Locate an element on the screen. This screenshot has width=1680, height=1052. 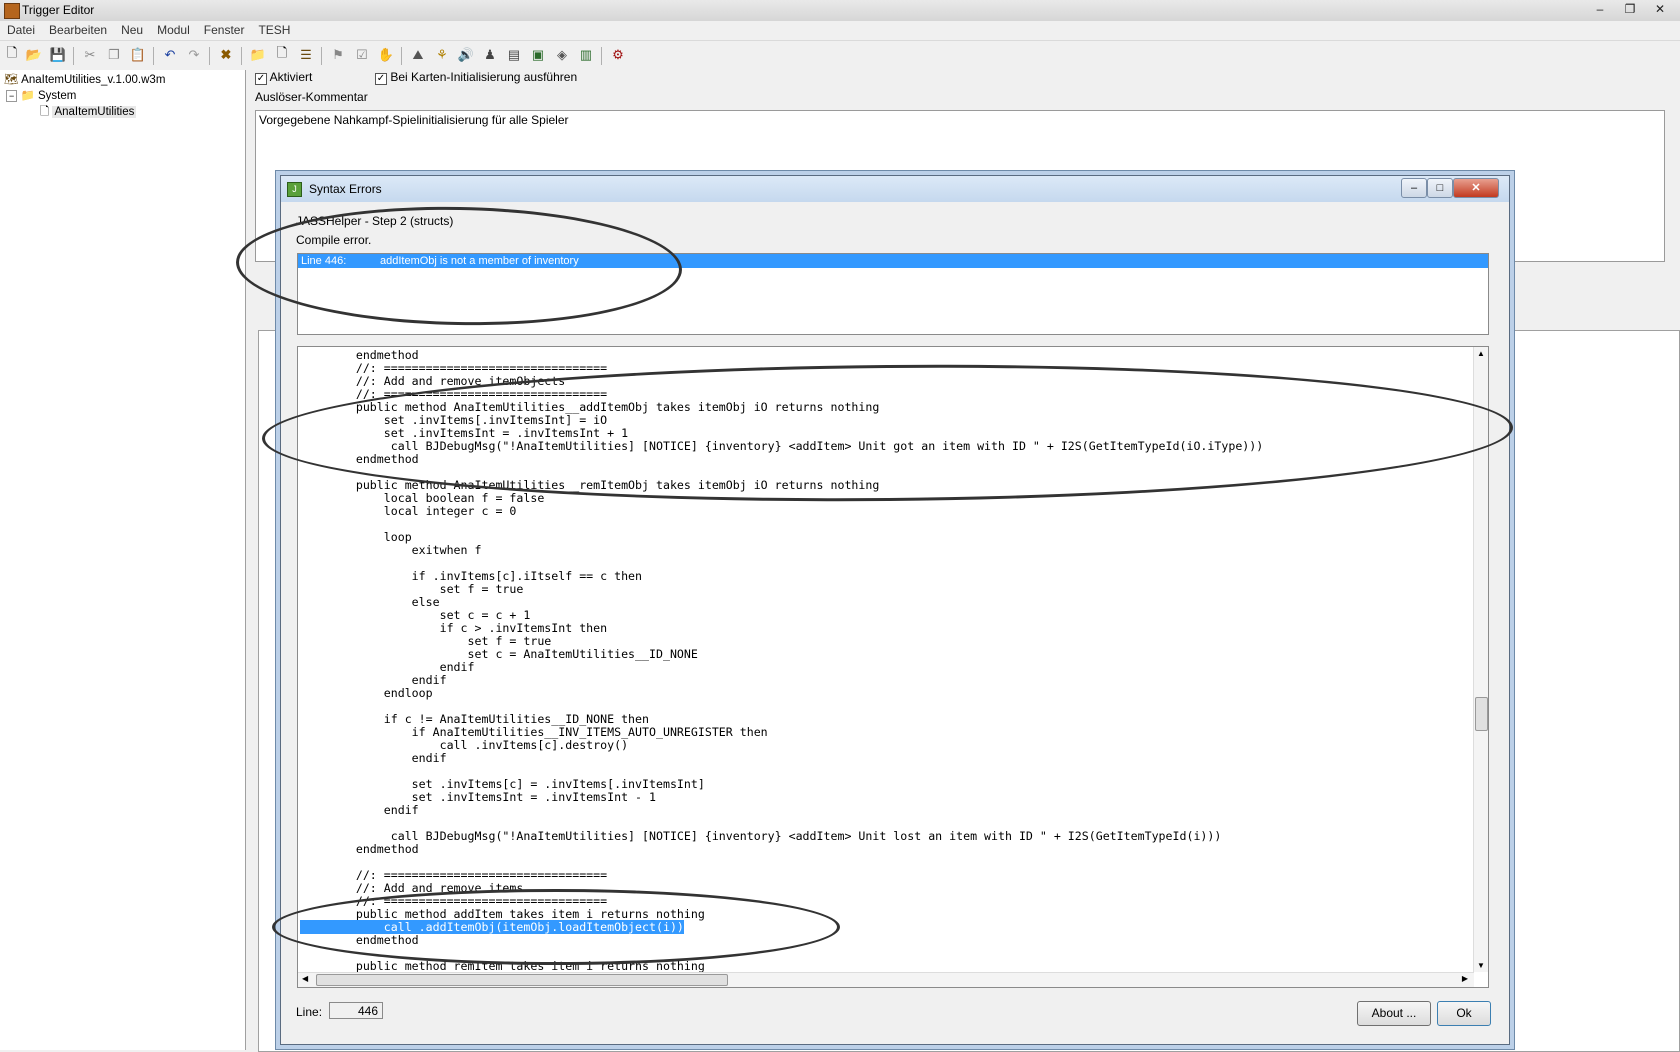
enabled-label: Aktiviert is located at coordinates (291, 77).